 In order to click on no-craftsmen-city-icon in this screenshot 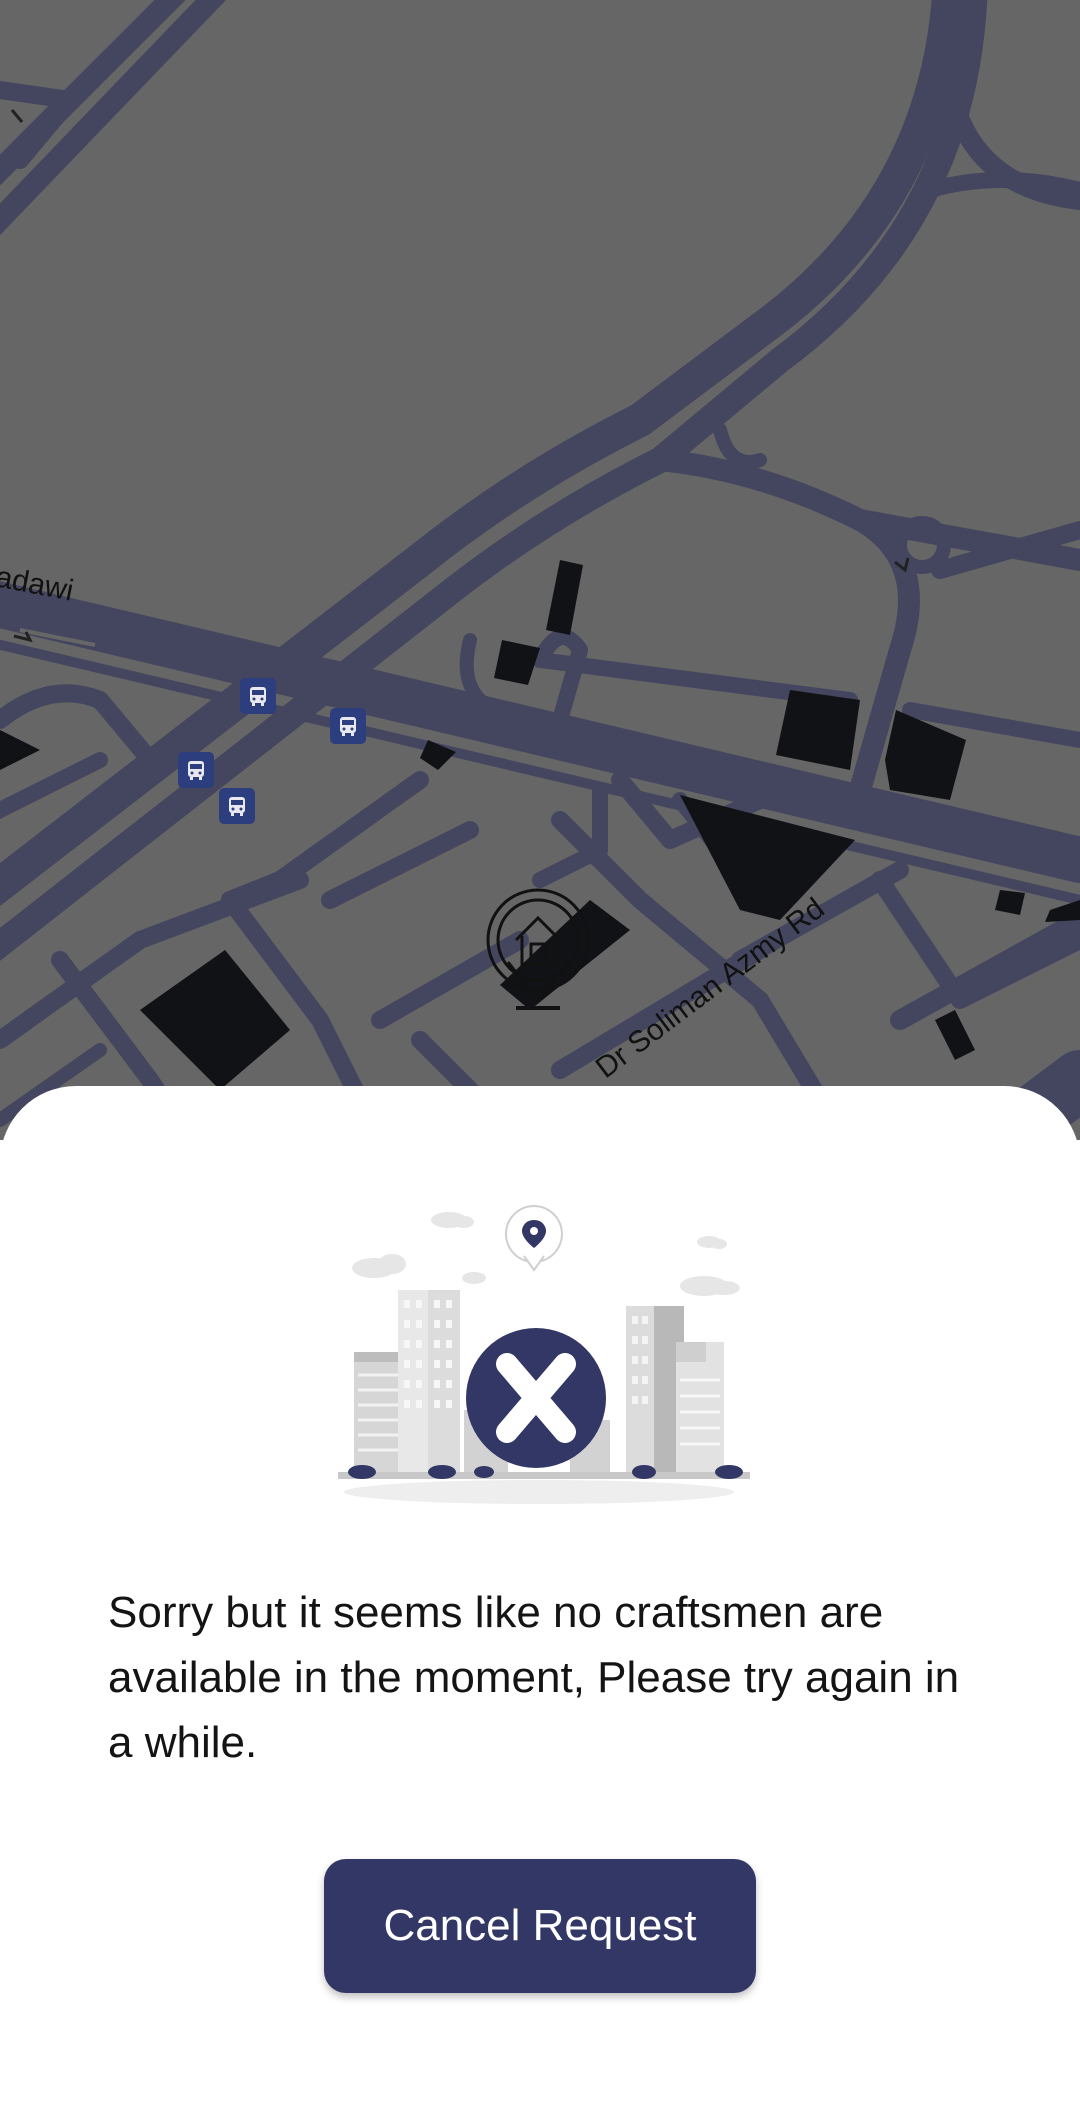, I will do `click(544, 1354)`.